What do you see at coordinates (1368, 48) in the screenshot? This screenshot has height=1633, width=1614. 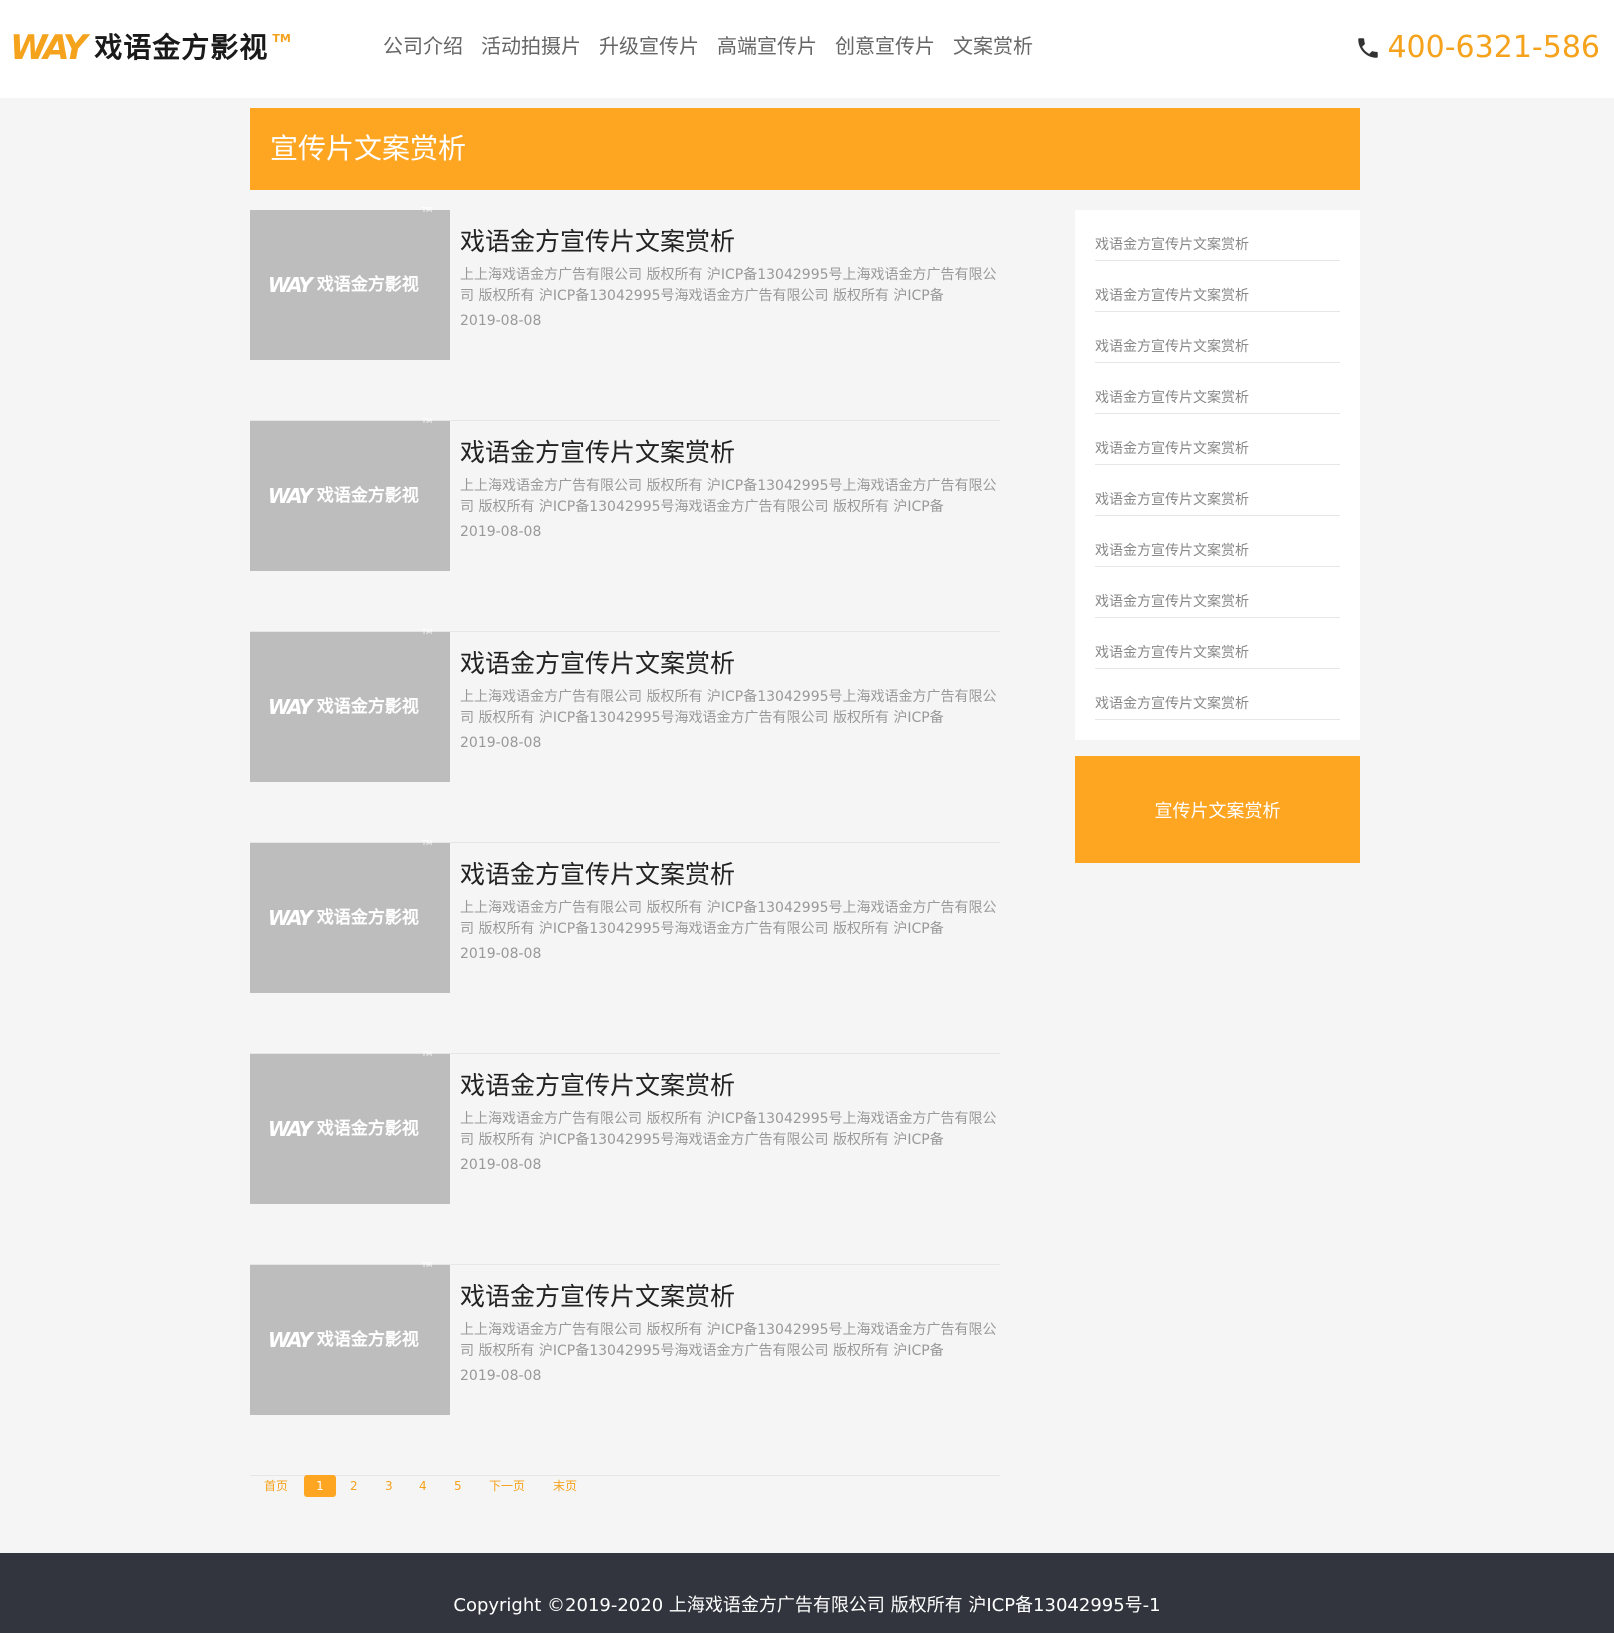 I see `phone-icon` at bounding box center [1368, 48].